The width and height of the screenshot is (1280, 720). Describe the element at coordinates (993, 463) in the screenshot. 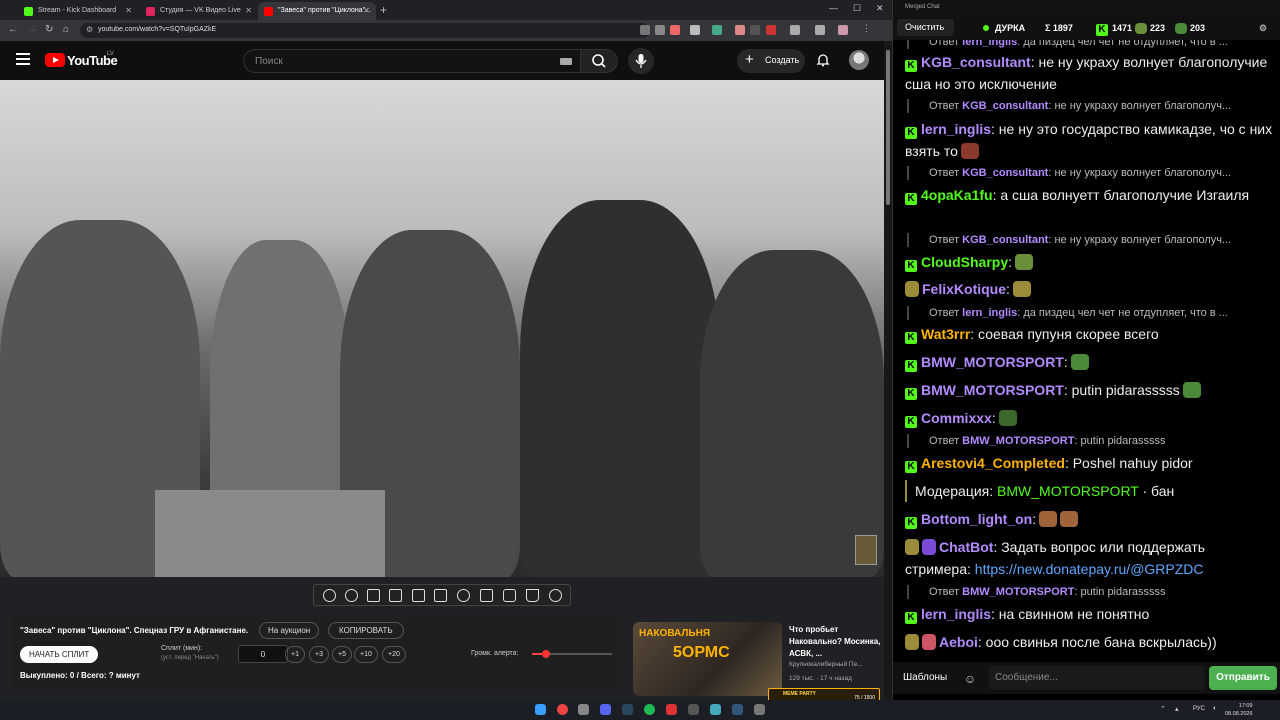

I see `chat-username: Arestovi4_Completed` at that location.